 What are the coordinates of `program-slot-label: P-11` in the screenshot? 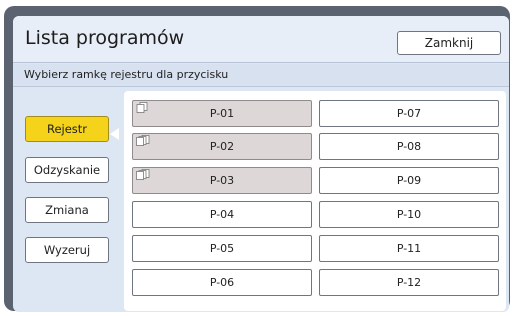 It's located at (409, 248).